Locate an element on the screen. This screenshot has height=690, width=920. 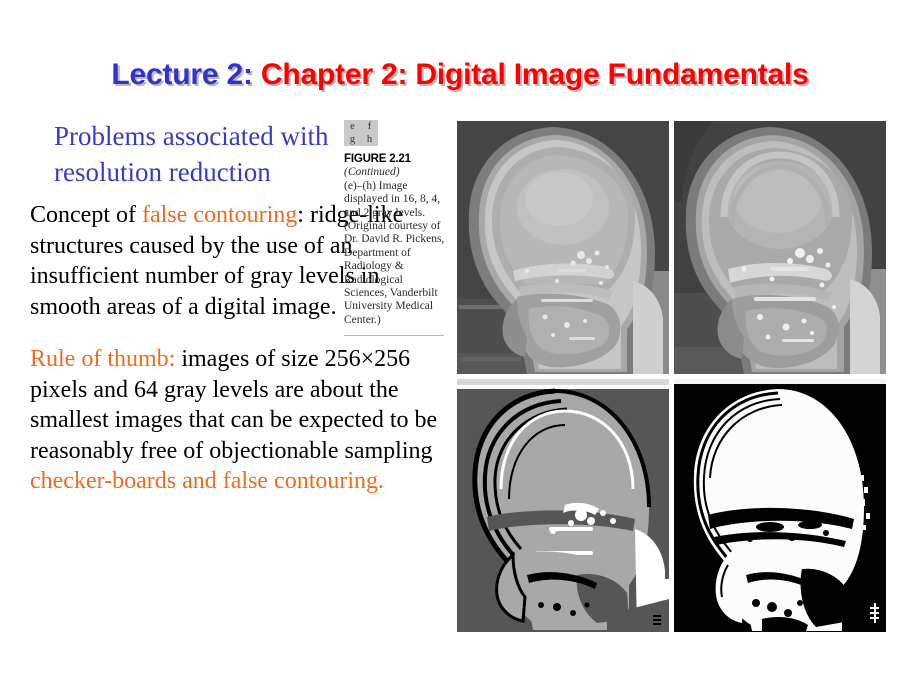
para1-lead: Concept of is located at coordinates (86, 215).